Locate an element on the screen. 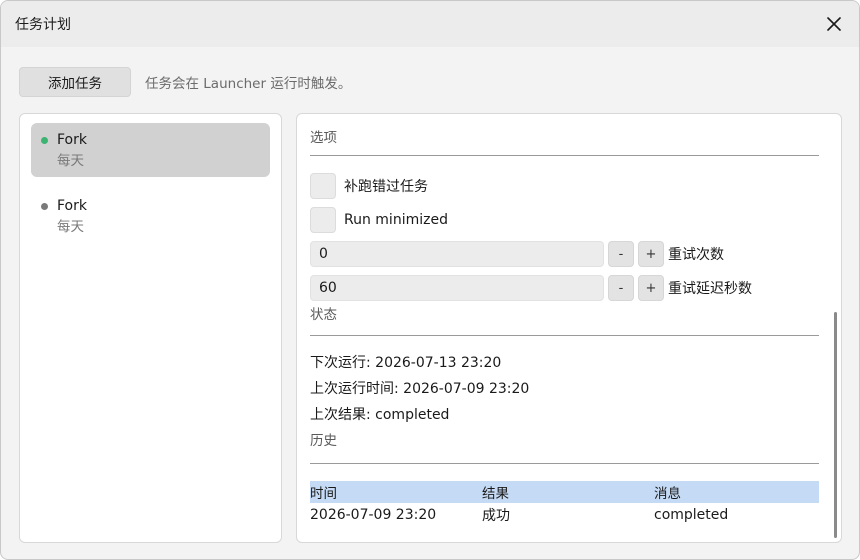  retry-delay-increment-button: + is located at coordinates (651, 288).